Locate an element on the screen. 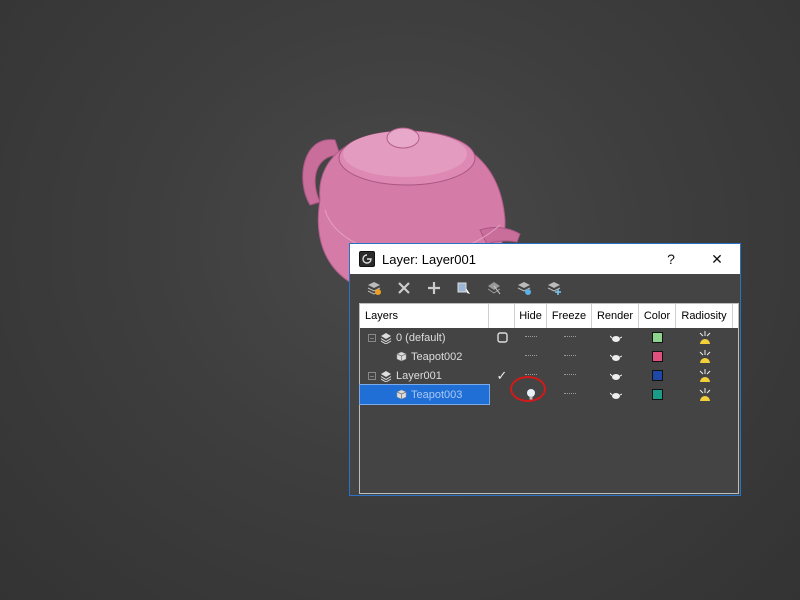  object-label: Teapot002 is located at coordinates (437, 356).